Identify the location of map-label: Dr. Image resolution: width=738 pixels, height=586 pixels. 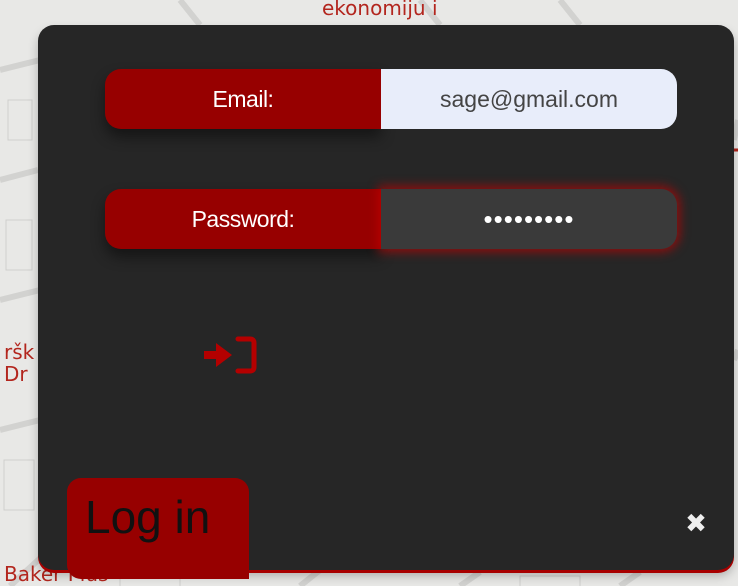
(16, 374).